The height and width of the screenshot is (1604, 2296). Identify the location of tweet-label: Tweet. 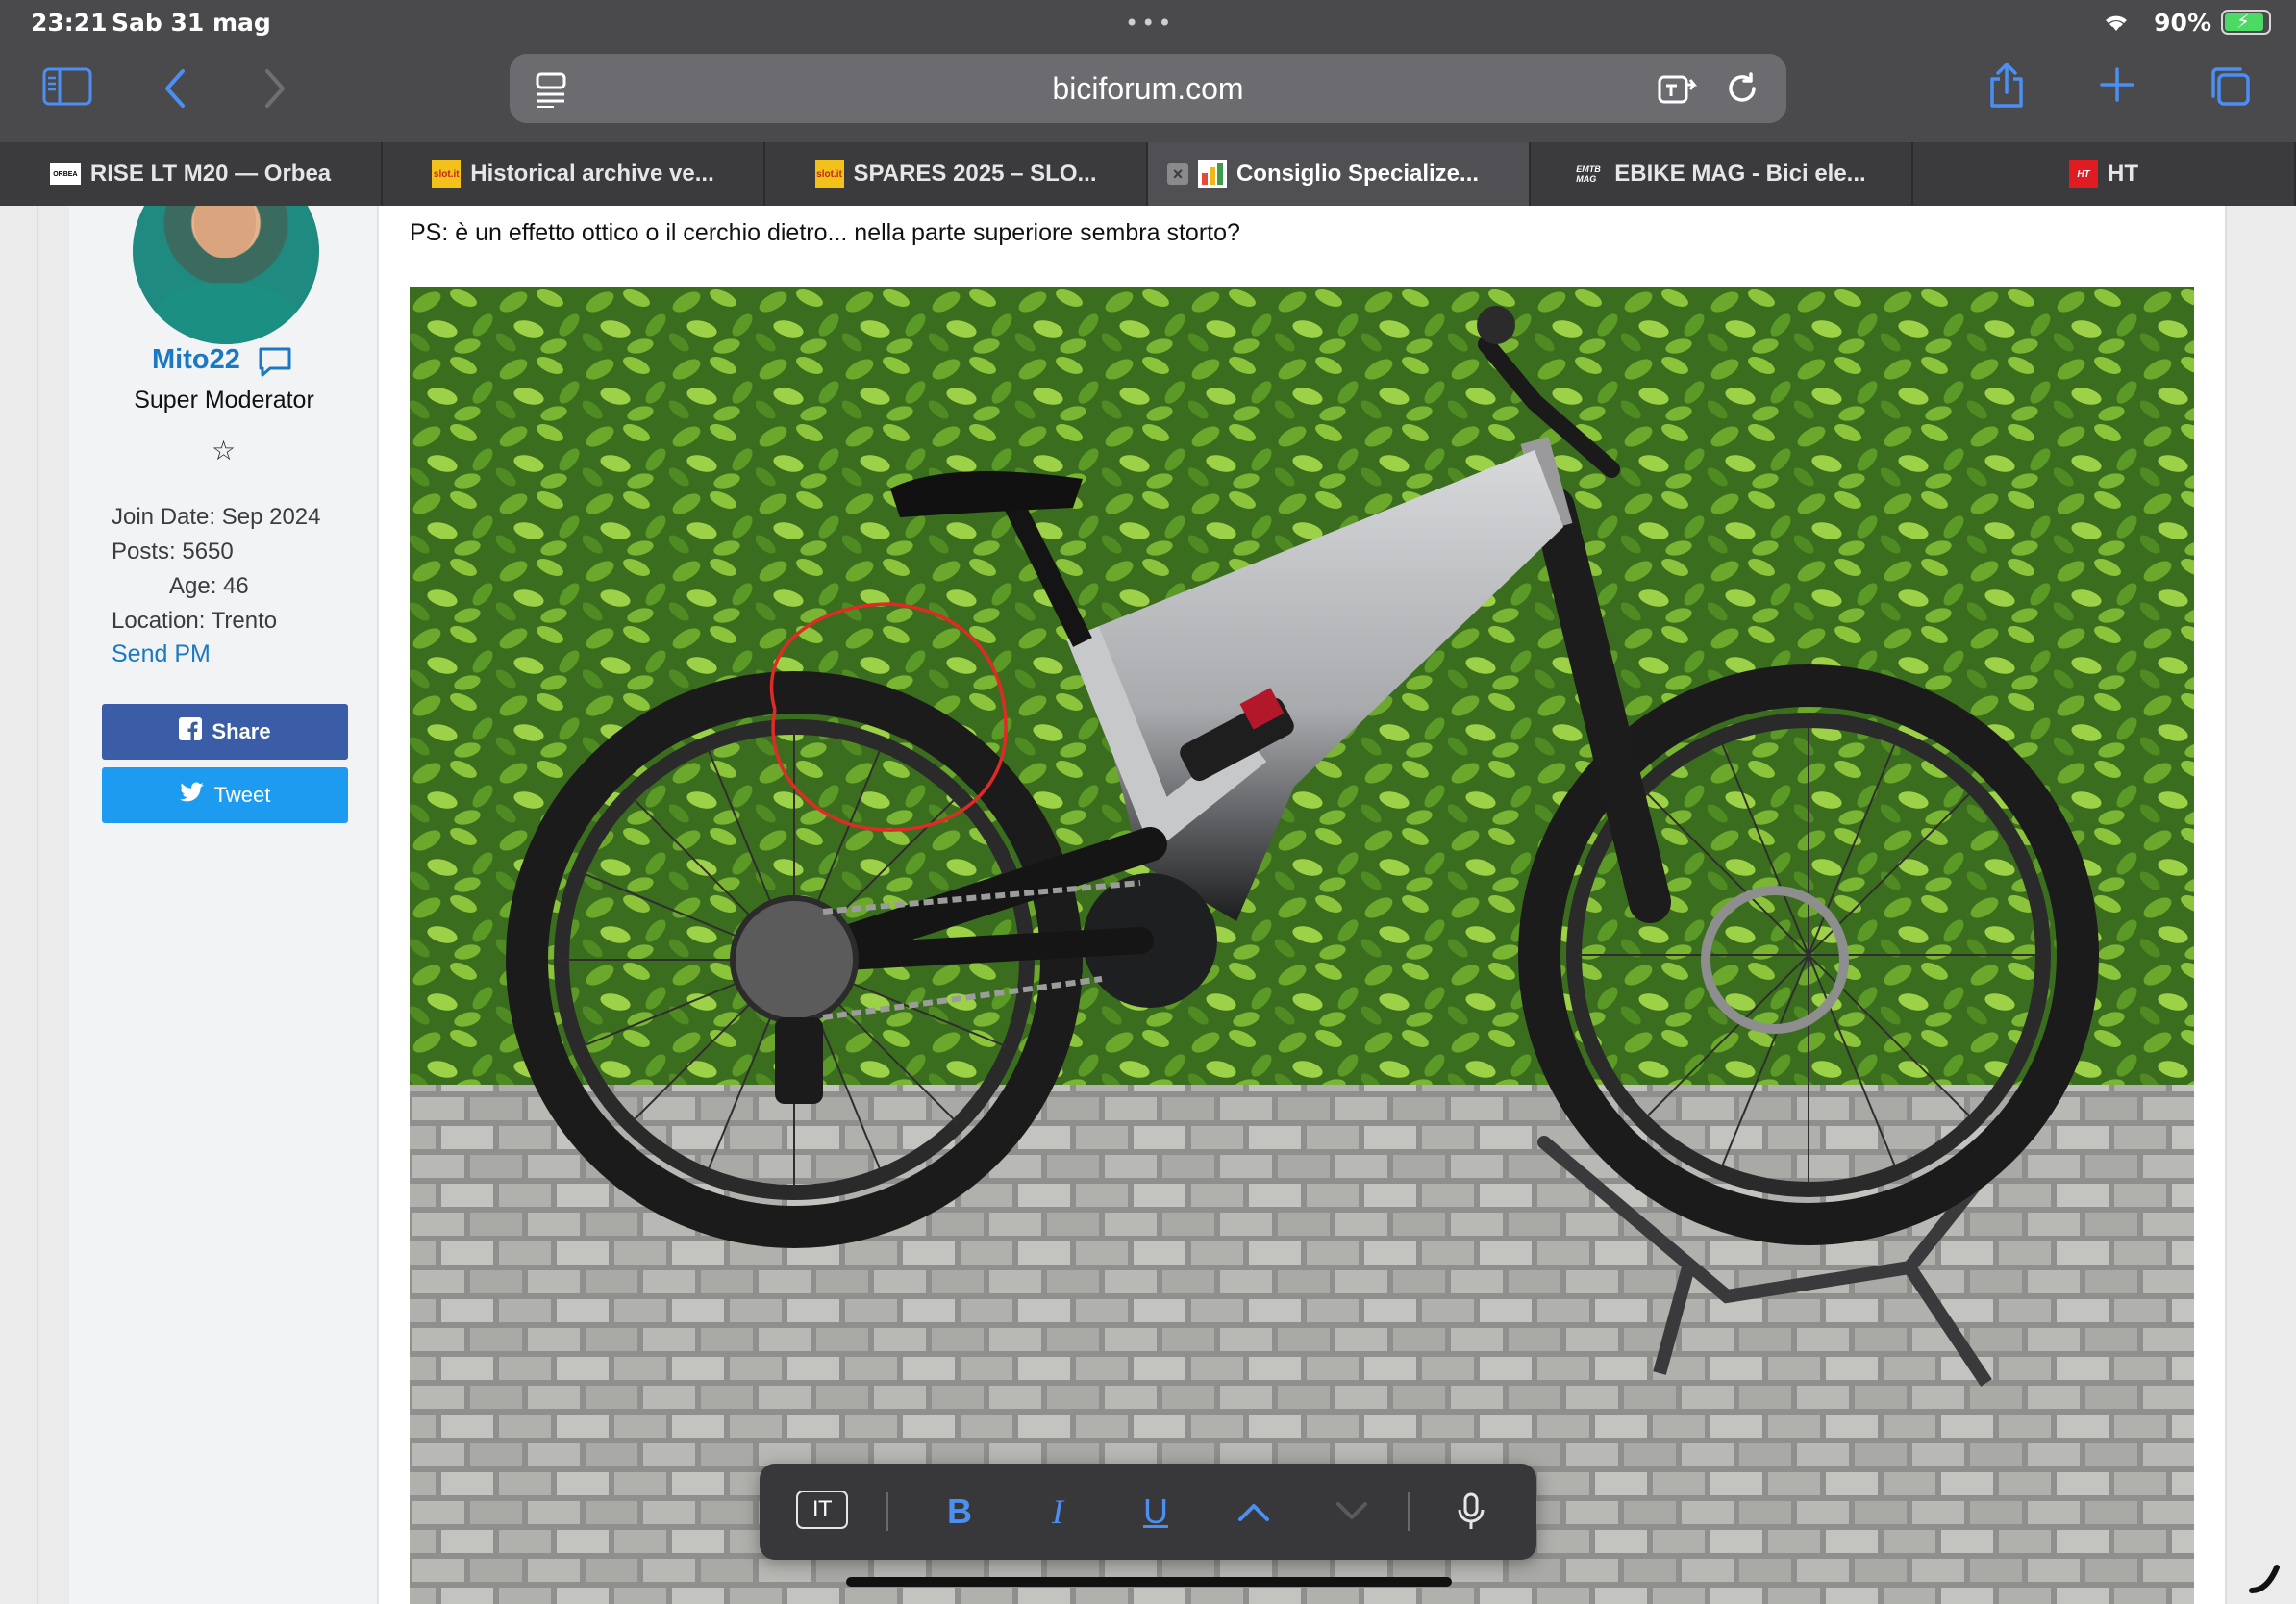
(242, 795).